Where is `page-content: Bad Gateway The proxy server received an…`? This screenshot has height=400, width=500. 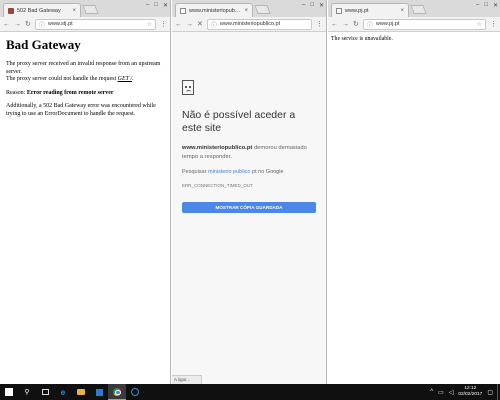
page-content: Bad Gateway The proxy server received an… is located at coordinates (85, 80).